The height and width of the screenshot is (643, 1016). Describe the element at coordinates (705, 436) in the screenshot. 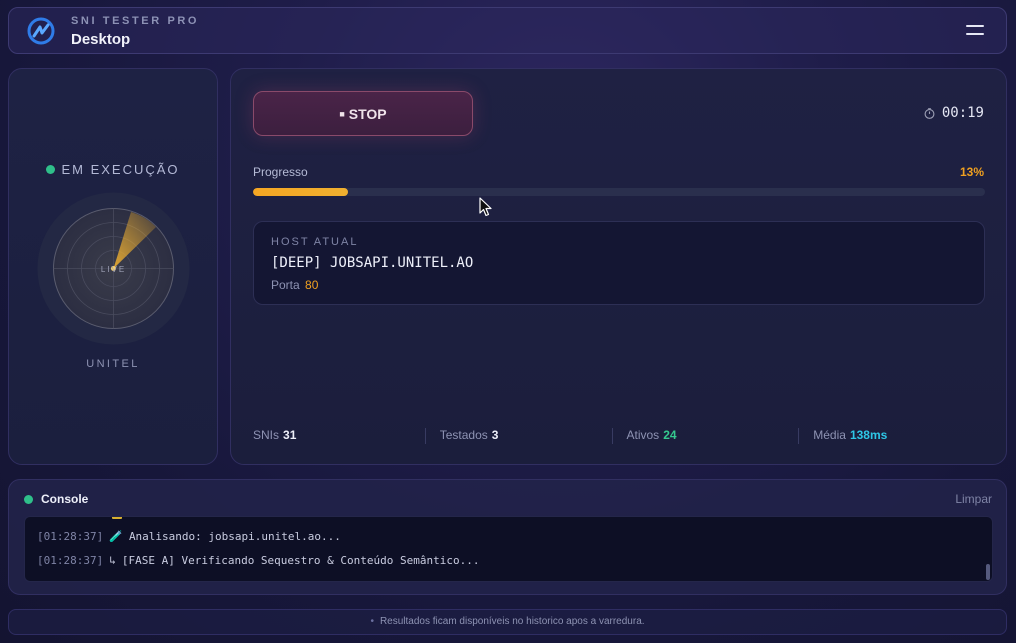

I see `stat-ativos: Ativos 24` at that location.